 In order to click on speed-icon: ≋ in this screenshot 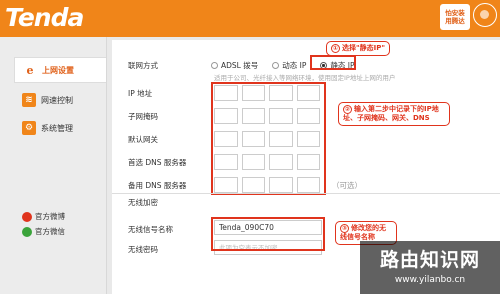, I will do `click(29, 100)`.